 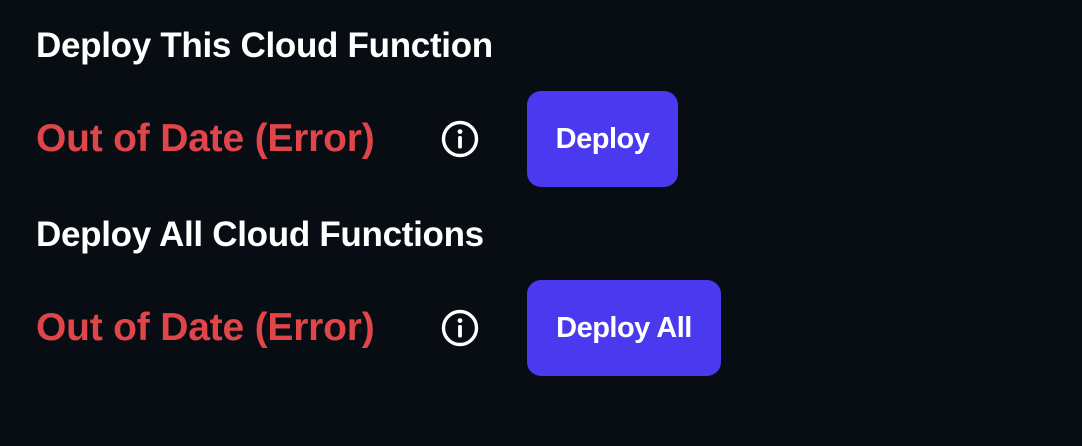 I want to click on deploy-button: Deploy, so click(x=602, y=139).